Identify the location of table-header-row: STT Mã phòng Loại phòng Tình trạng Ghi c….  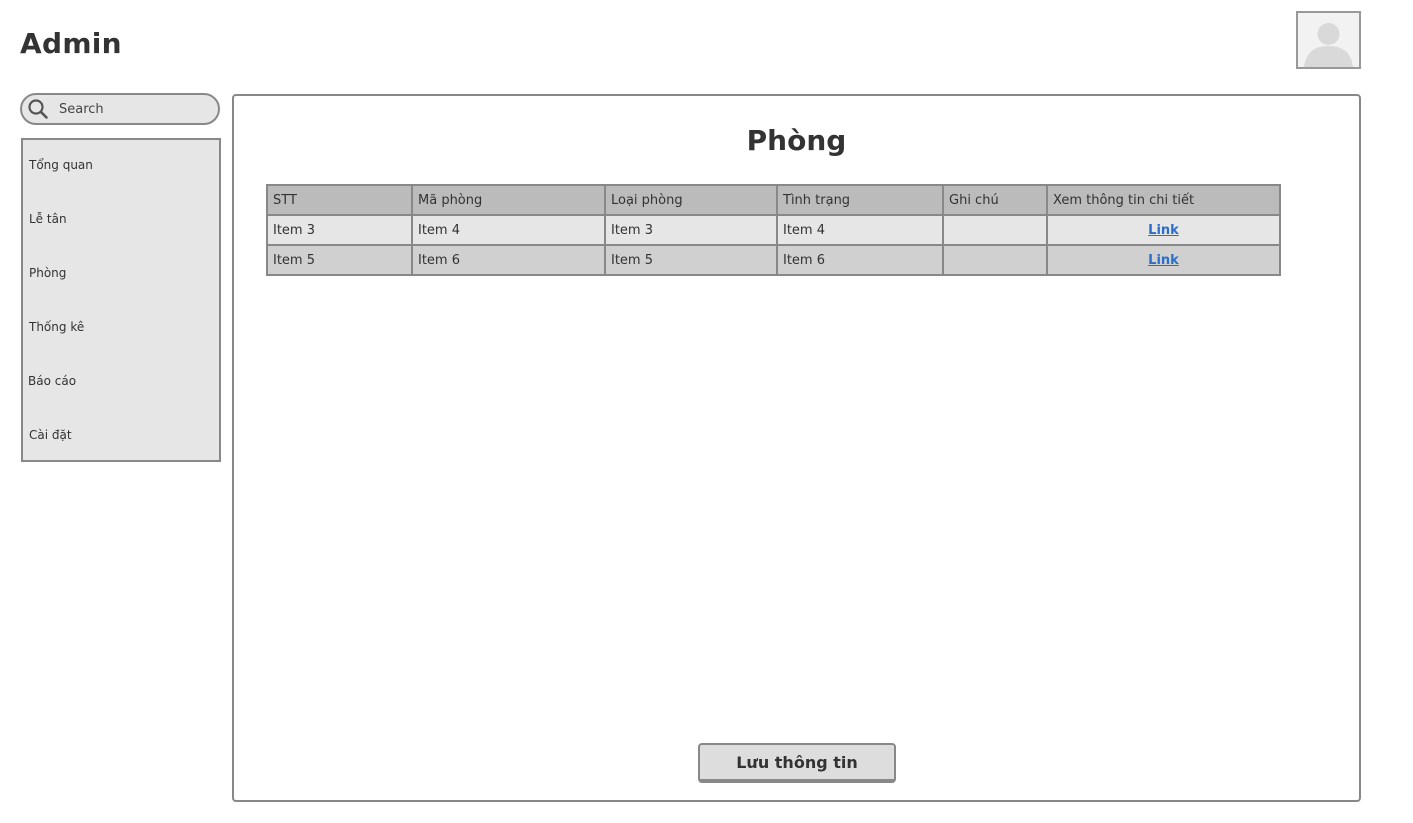
(773, 200).